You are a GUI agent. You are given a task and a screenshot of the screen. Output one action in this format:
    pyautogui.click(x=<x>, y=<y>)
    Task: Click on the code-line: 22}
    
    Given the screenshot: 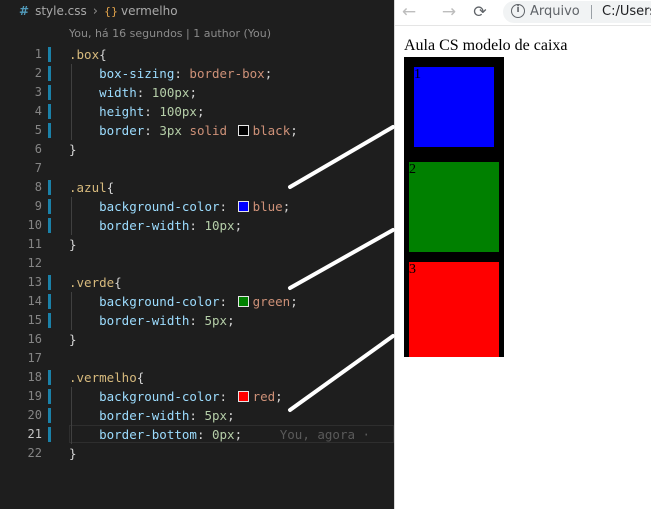 What is the action you would take?
    pyautogui.click(x=197, y=453)
    